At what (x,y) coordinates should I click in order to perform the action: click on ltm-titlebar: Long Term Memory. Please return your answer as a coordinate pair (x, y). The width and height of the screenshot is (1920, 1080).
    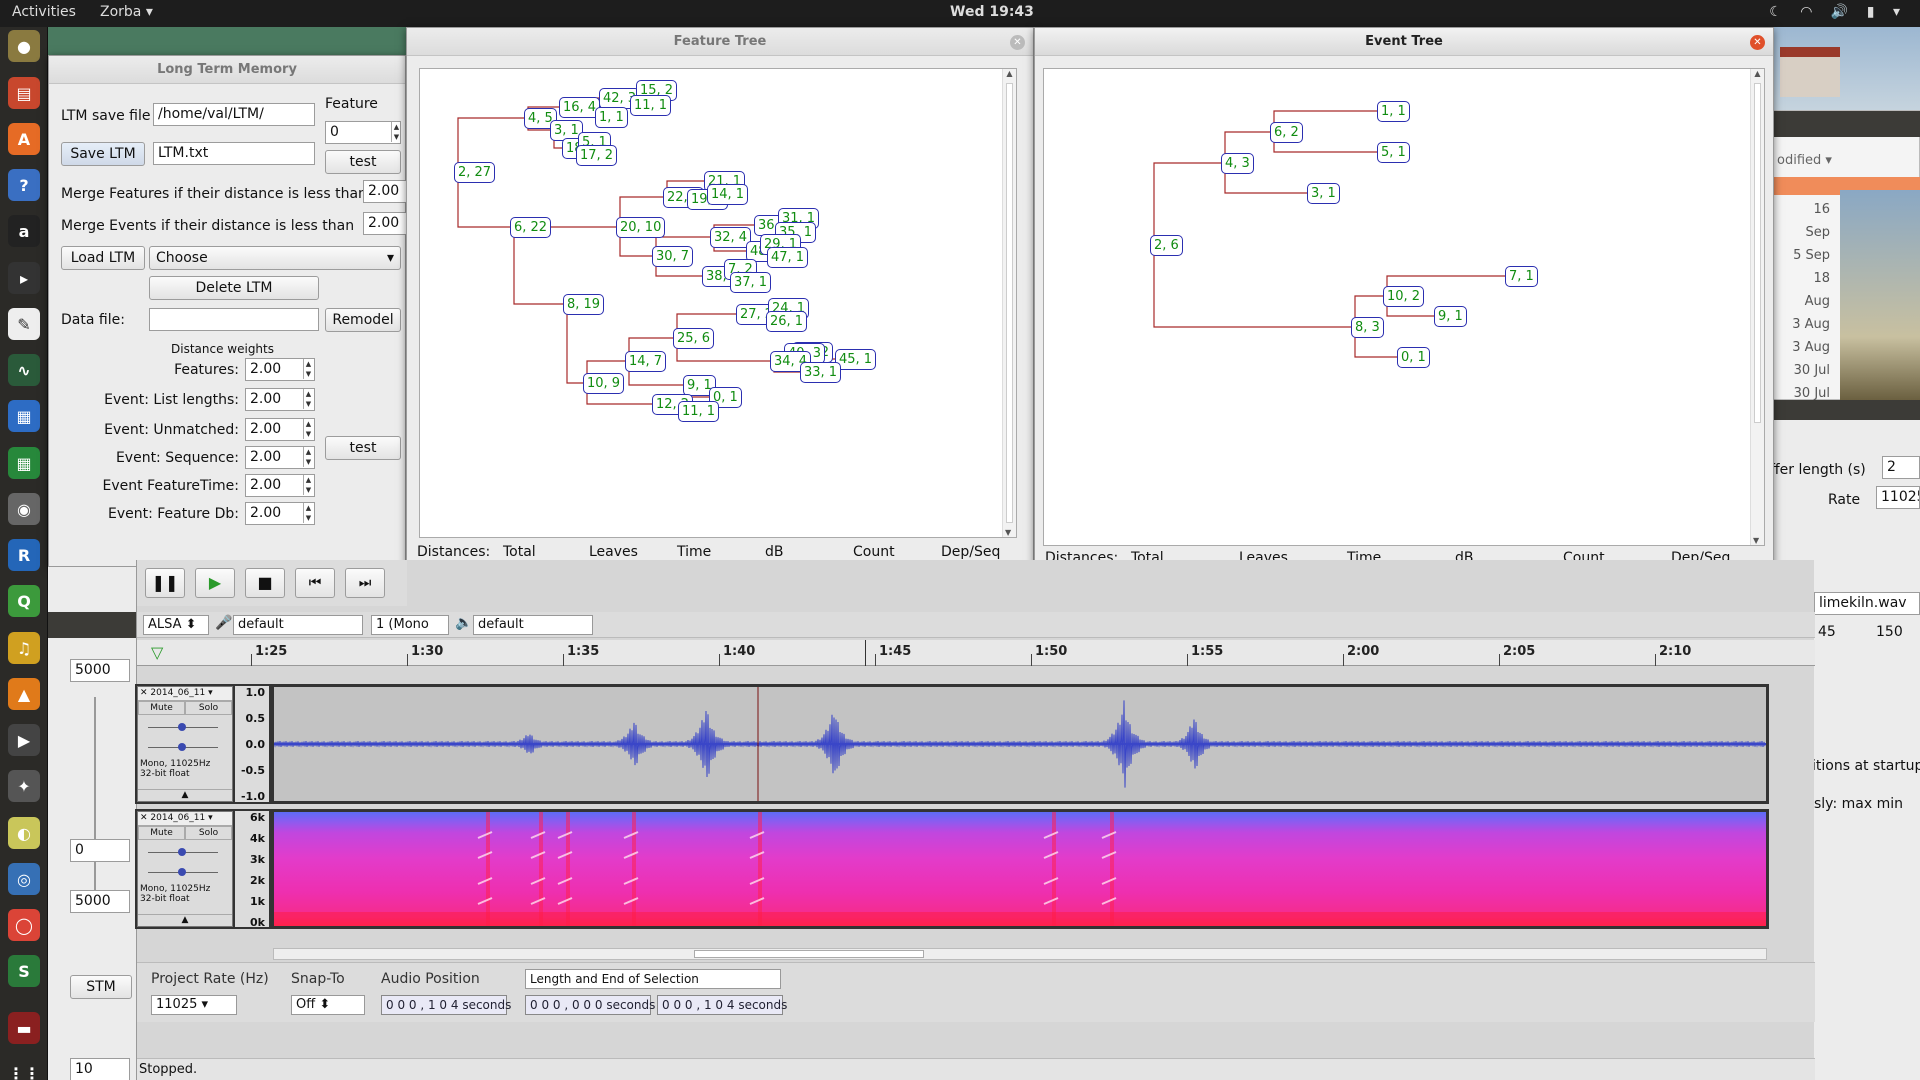
    Looking at the image, I should click on (227, 70).